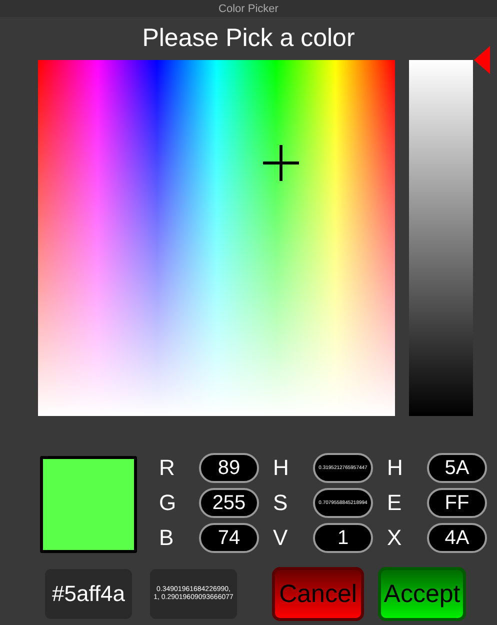 Image resolution: width=497 pixels, height=625 pixels. What do you see at coordinates (229, 468) in the screenshot?
I see `value-field: 89` at bounding box center [229, 468].